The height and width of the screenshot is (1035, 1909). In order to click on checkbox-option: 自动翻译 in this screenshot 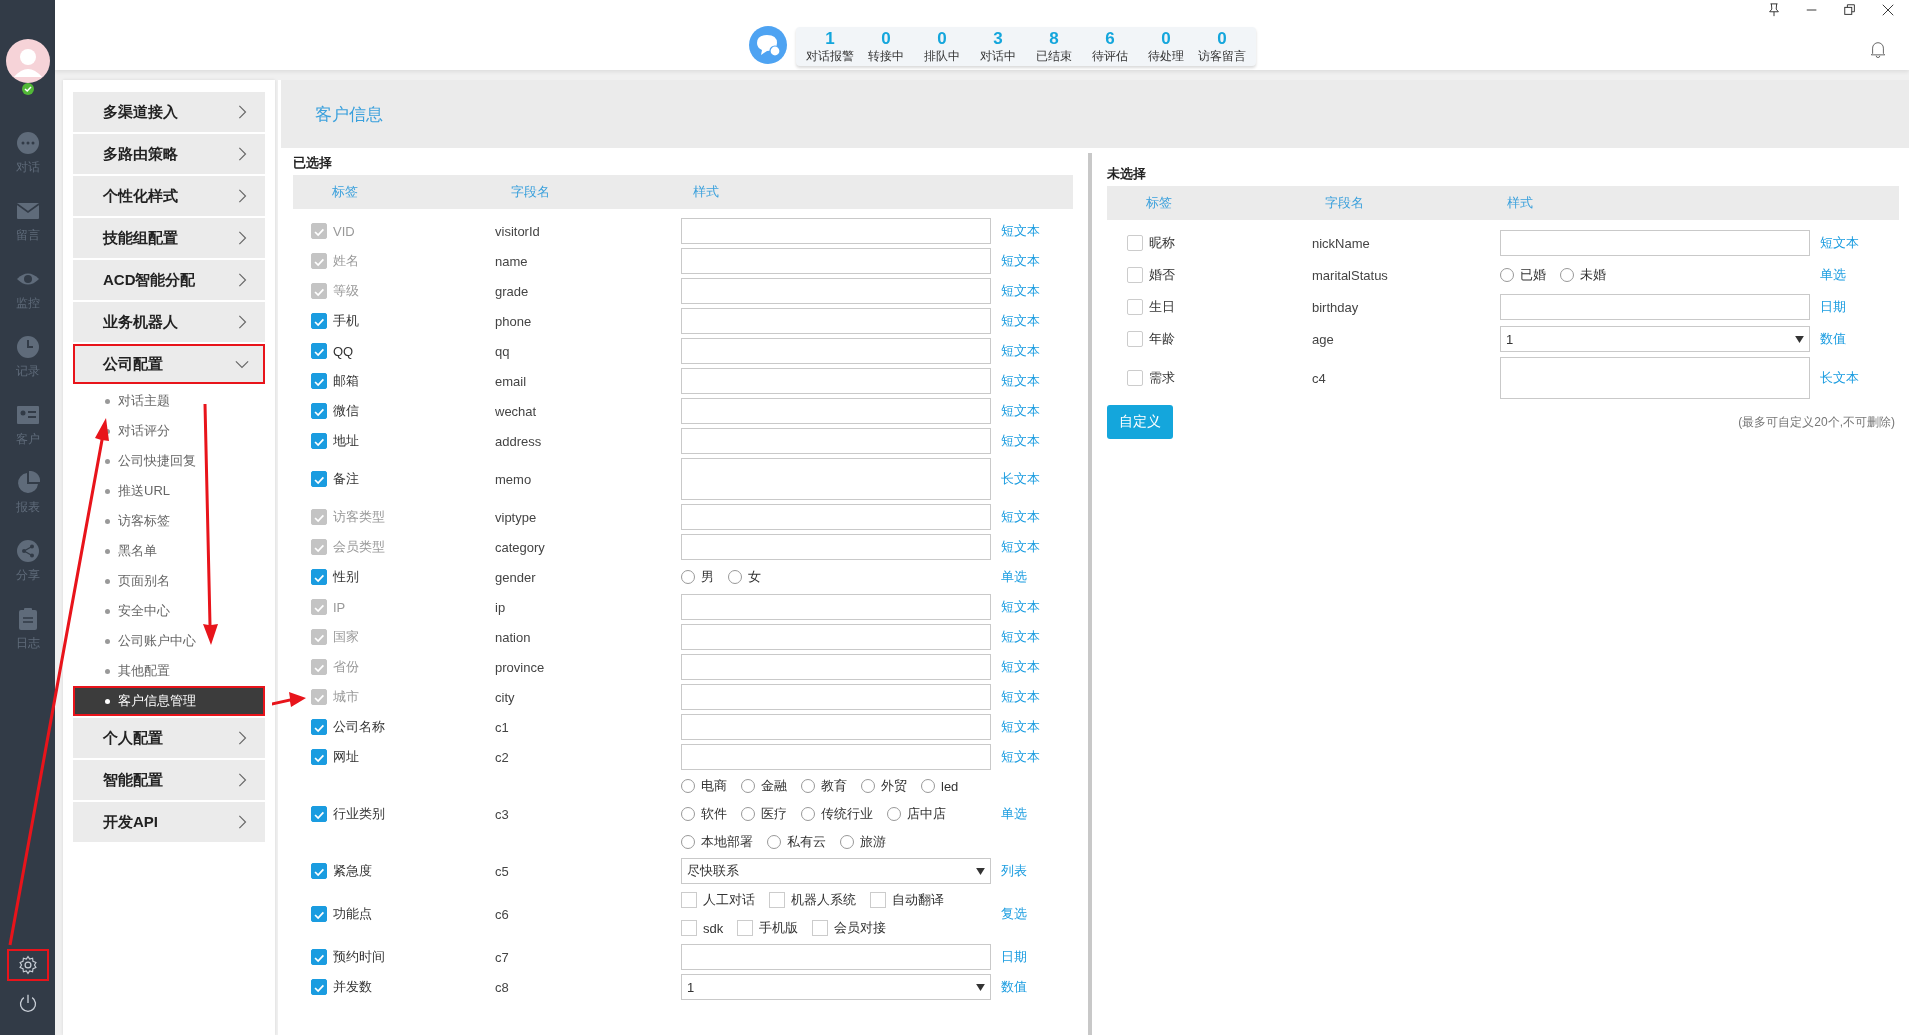, I will do `click(907, 900)`.